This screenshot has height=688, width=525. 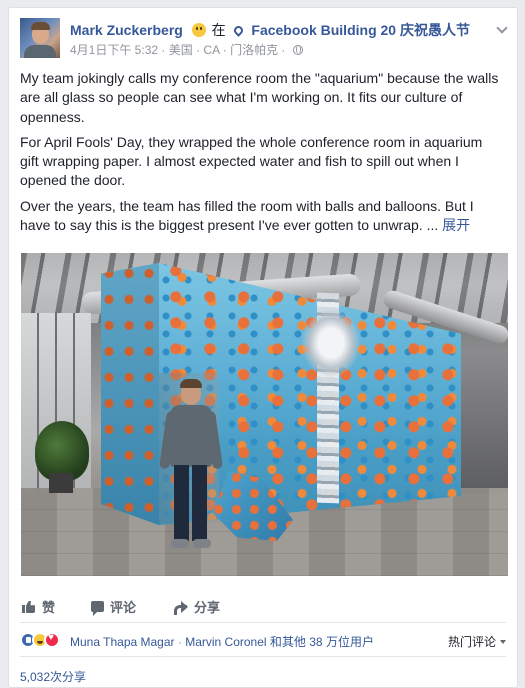 What do you see at coordinates (227, 50) in the screenshot?
I see `region: 美国 · CA · 门洛帕克 ·` at bounding box center [227, 50].